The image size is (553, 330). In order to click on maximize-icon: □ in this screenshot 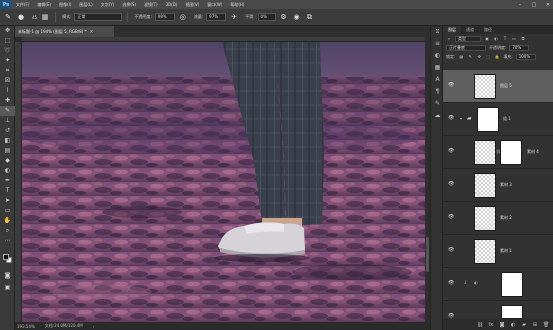, I will do `click(534, 5)`.